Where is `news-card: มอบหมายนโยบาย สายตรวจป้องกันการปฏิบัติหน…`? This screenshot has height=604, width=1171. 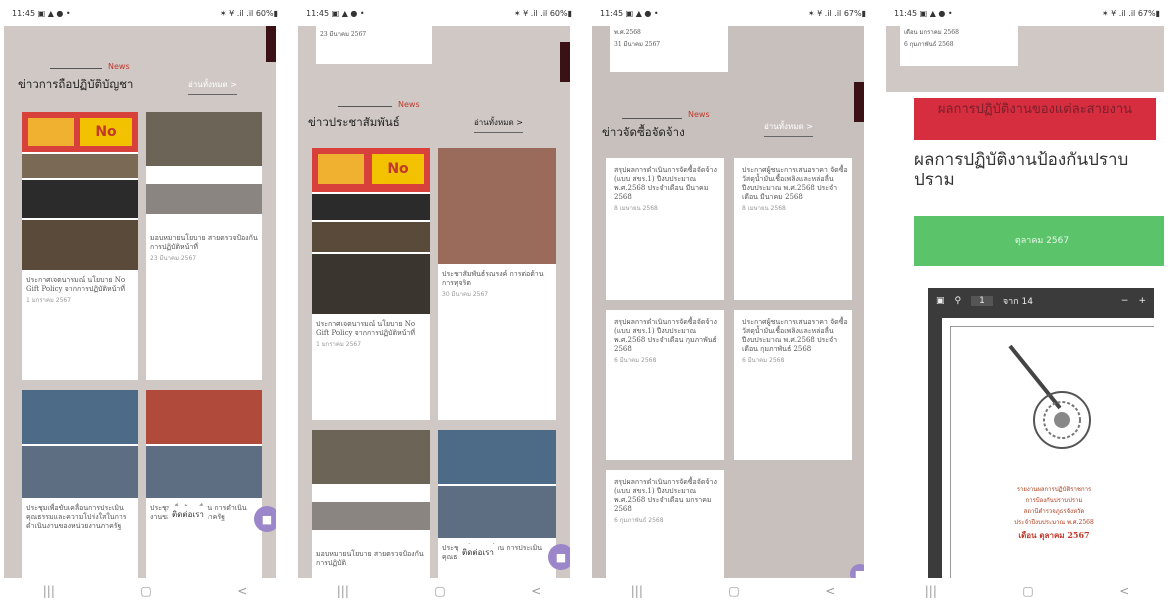 news-card: มอบหมายนโยบาย สายตรวจป้องกันการปฏิบัติหน… is located at coordinates (204, 246).